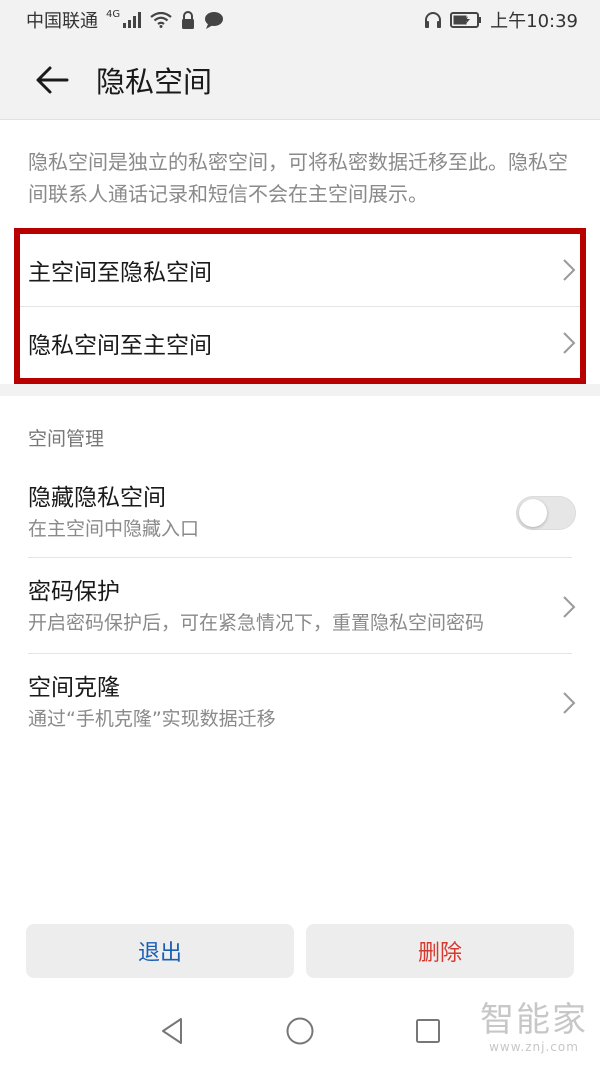 This screenshot has height=1066, width=600. I want to click on nav-recents-button, so click(428, 1031).